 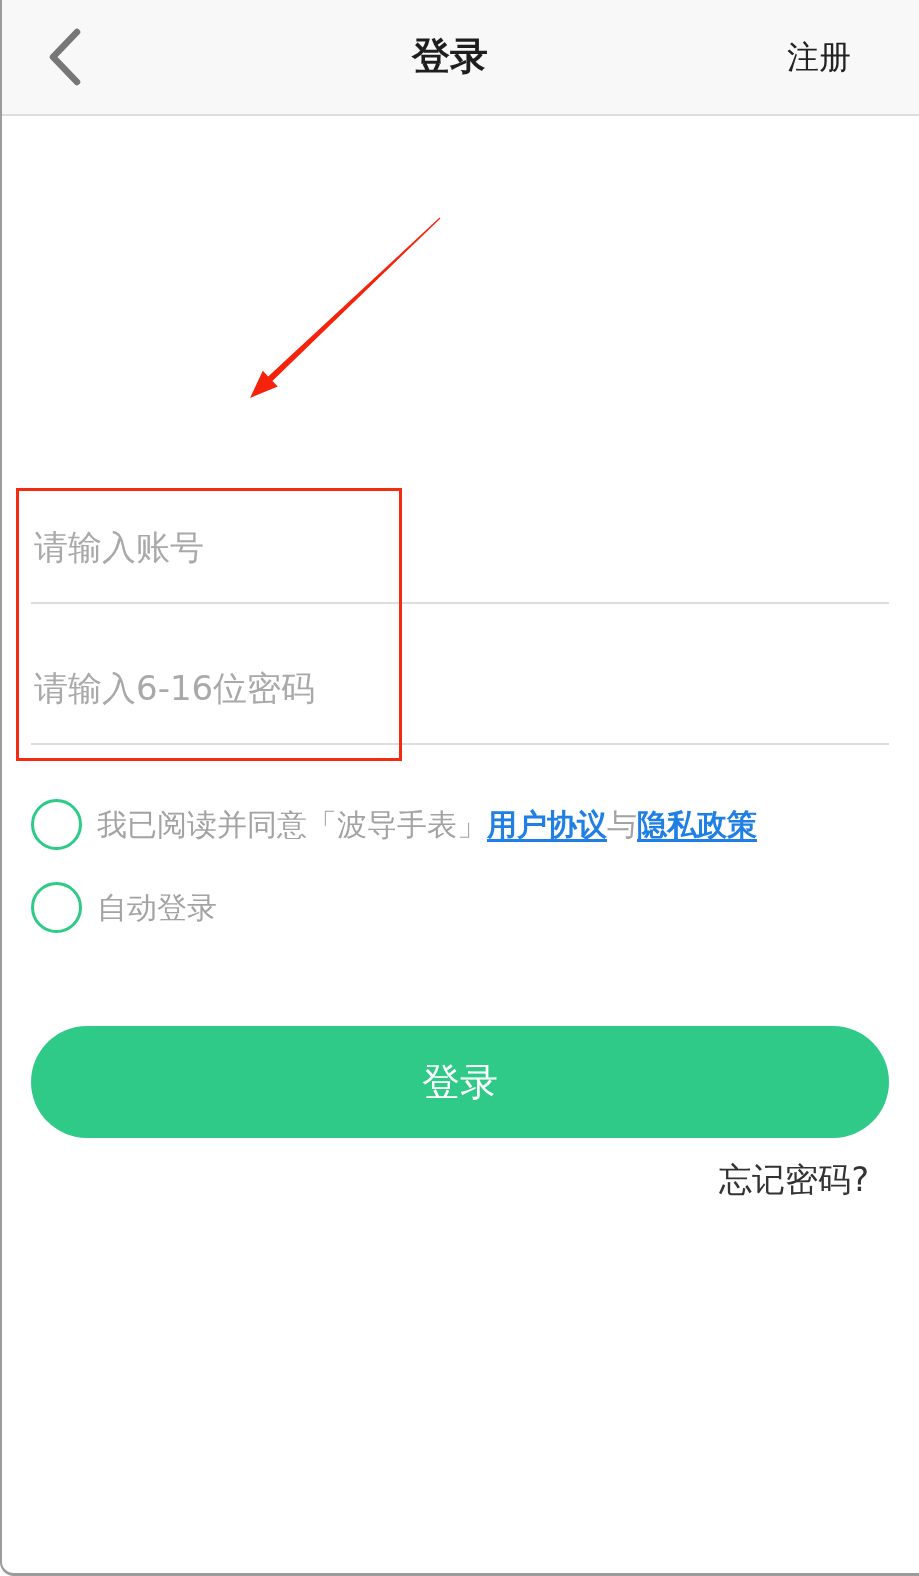 What do you see at coordinates (460, 689) in the screenshot?
I see `input-field: 请输入6-16位密码` at bounding box center [460, 689].